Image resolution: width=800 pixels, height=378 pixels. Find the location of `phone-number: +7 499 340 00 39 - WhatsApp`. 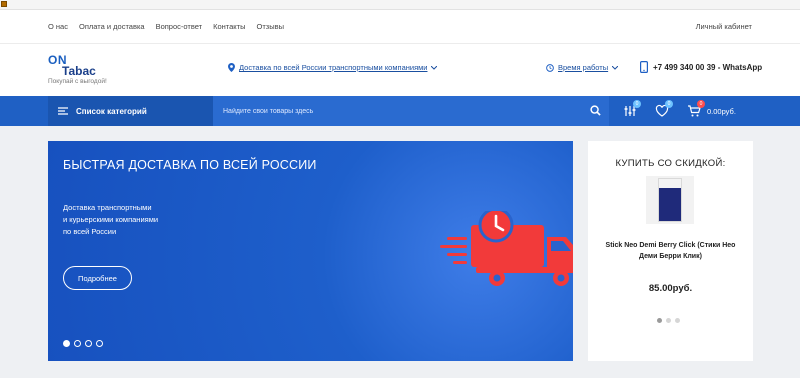

phone-number: +7 499 340 00 39 - WhatsApp is located at coordinates (708, 67).